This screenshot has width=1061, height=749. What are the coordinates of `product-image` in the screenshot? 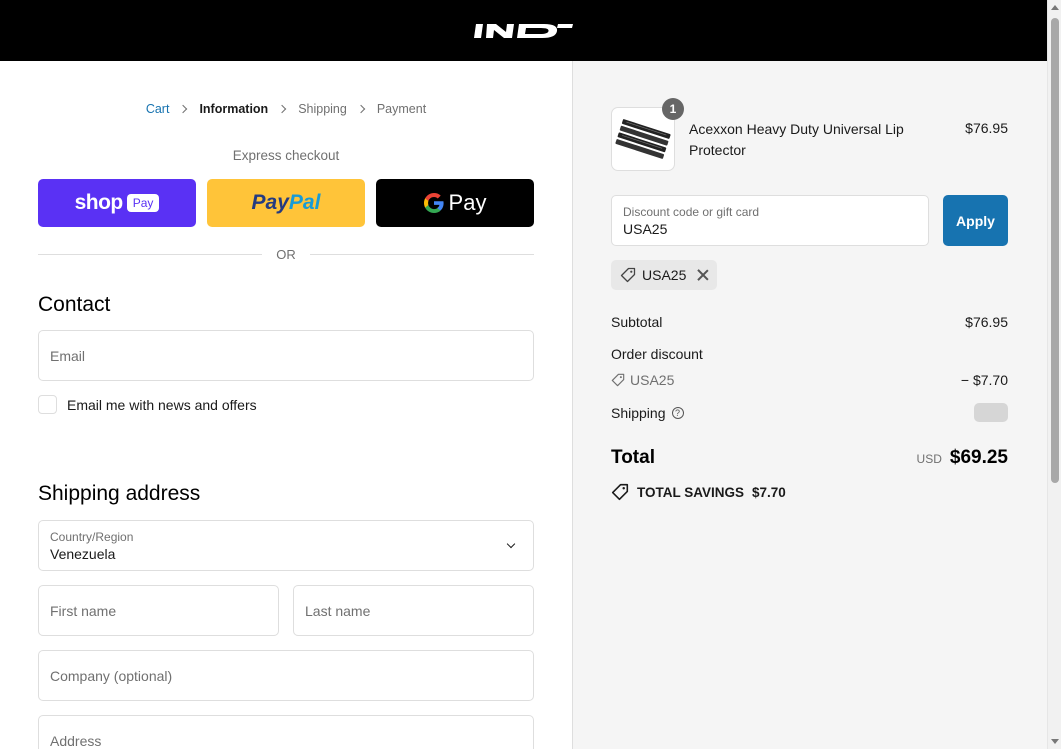 It's located at (643, 139).